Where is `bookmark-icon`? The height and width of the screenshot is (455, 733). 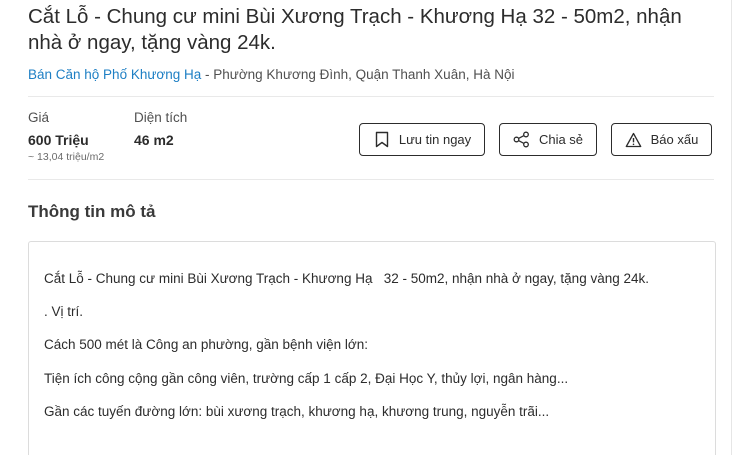
bookmark-icon is located at coordinates (382, 140).